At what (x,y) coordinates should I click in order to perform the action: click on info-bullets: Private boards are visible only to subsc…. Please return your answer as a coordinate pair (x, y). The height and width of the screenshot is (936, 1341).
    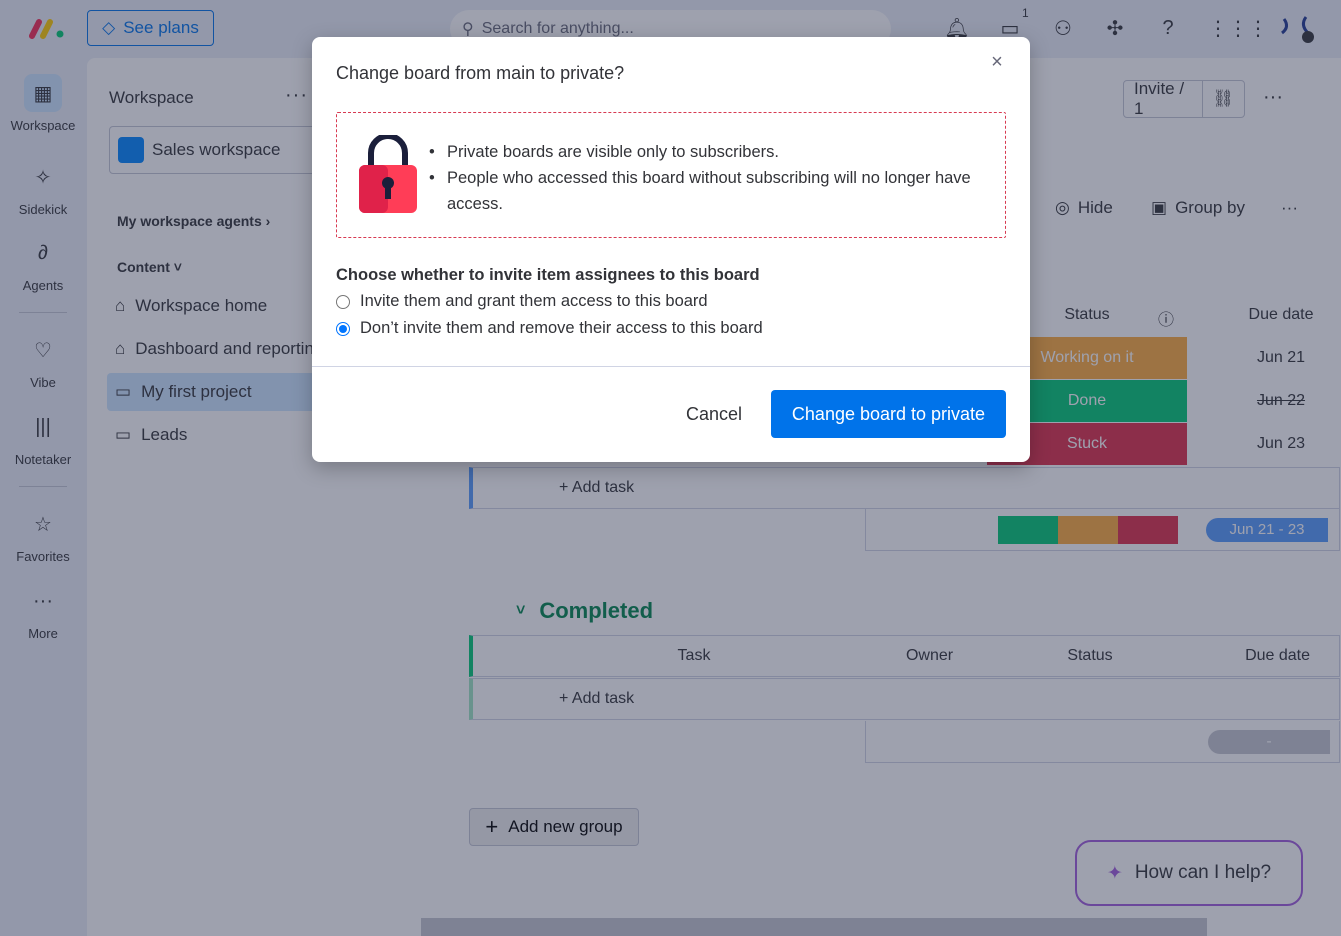
    Looking at the image, I should click on (713, 178).